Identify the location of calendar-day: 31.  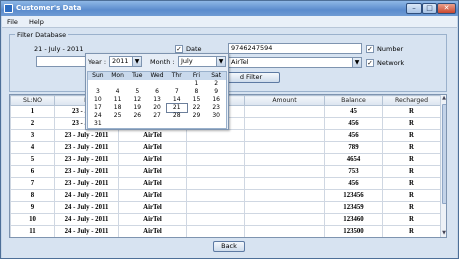
(98, 124).